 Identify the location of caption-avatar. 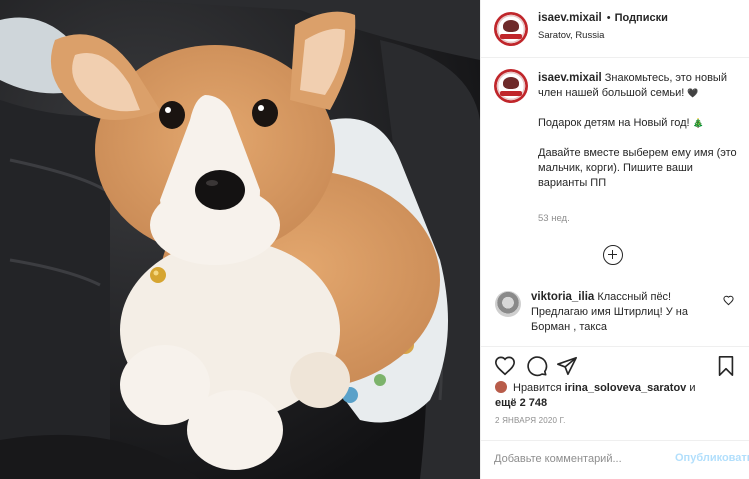
(511, 86).